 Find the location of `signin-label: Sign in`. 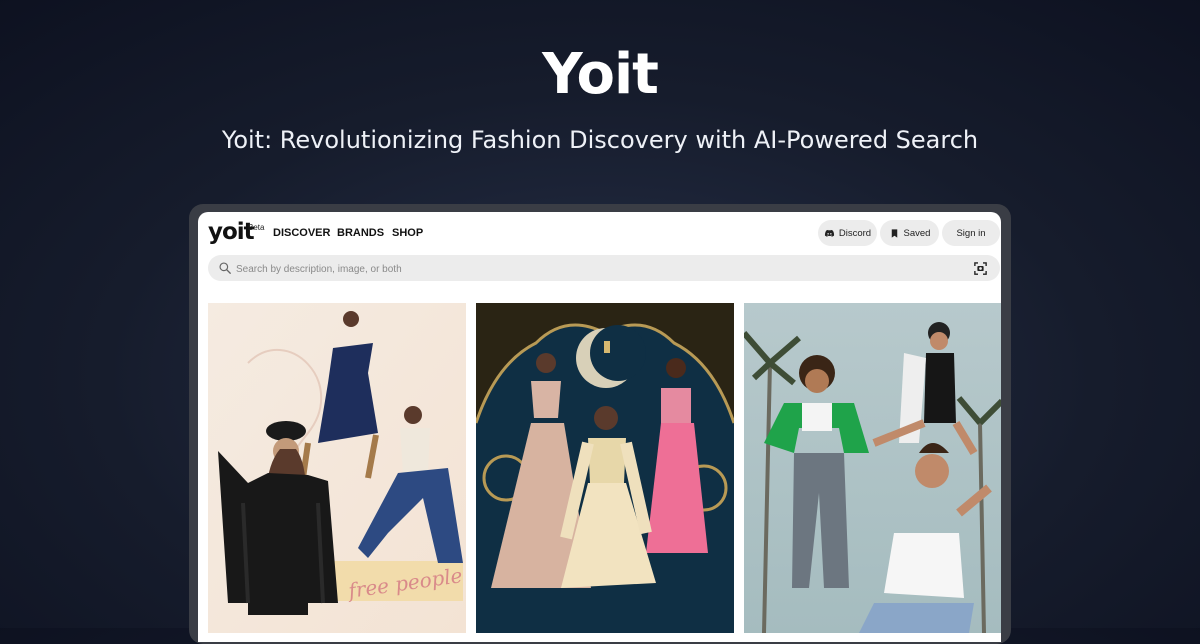

signin-label: Sign in is located at coordinates (971, 233).